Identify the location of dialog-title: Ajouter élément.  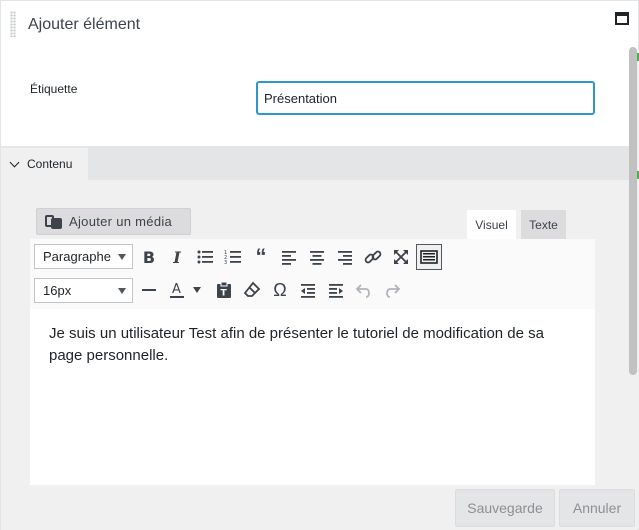
(84, 24).